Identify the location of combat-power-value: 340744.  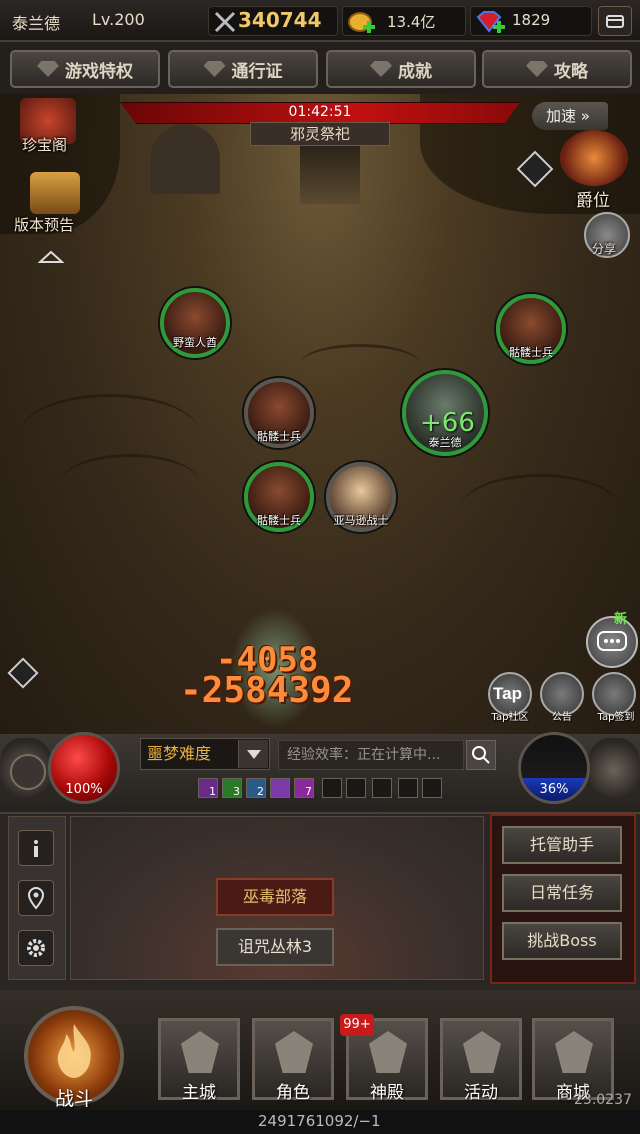
(280, 20).